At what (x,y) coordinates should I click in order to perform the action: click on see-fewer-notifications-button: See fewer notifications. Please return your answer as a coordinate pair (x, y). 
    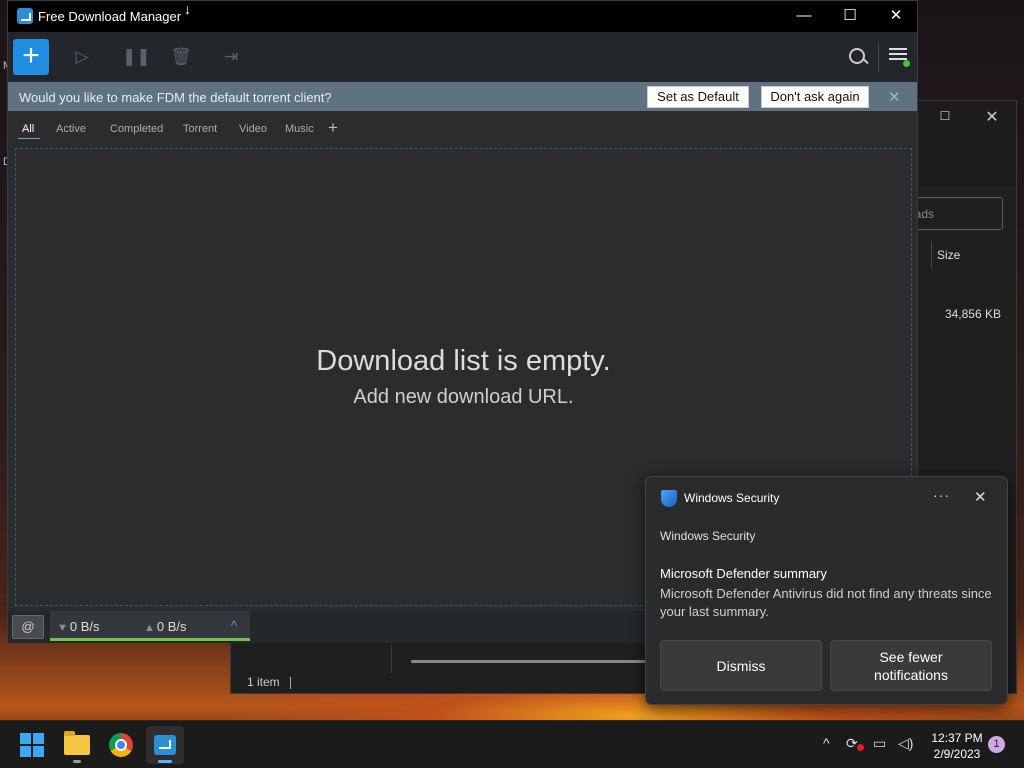
    Looking at the image, I should click on (911, 665).